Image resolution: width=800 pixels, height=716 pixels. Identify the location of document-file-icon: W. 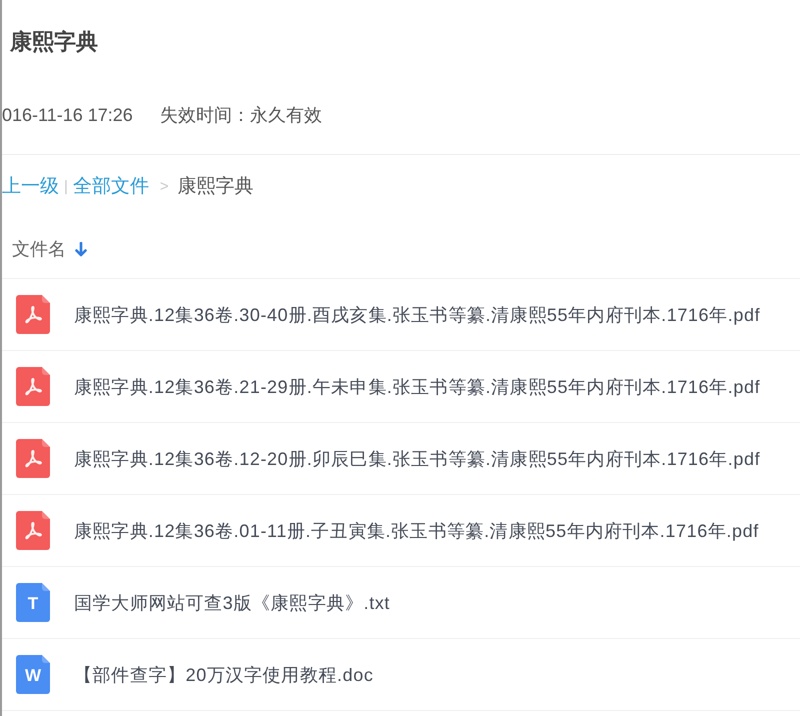
(33, 674).